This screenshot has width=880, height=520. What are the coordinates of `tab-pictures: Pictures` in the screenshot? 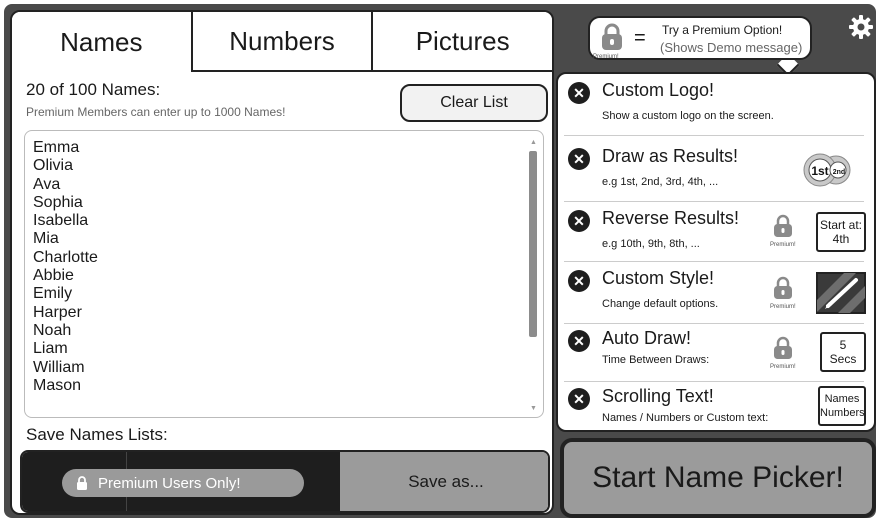 It's located at (462, 42).